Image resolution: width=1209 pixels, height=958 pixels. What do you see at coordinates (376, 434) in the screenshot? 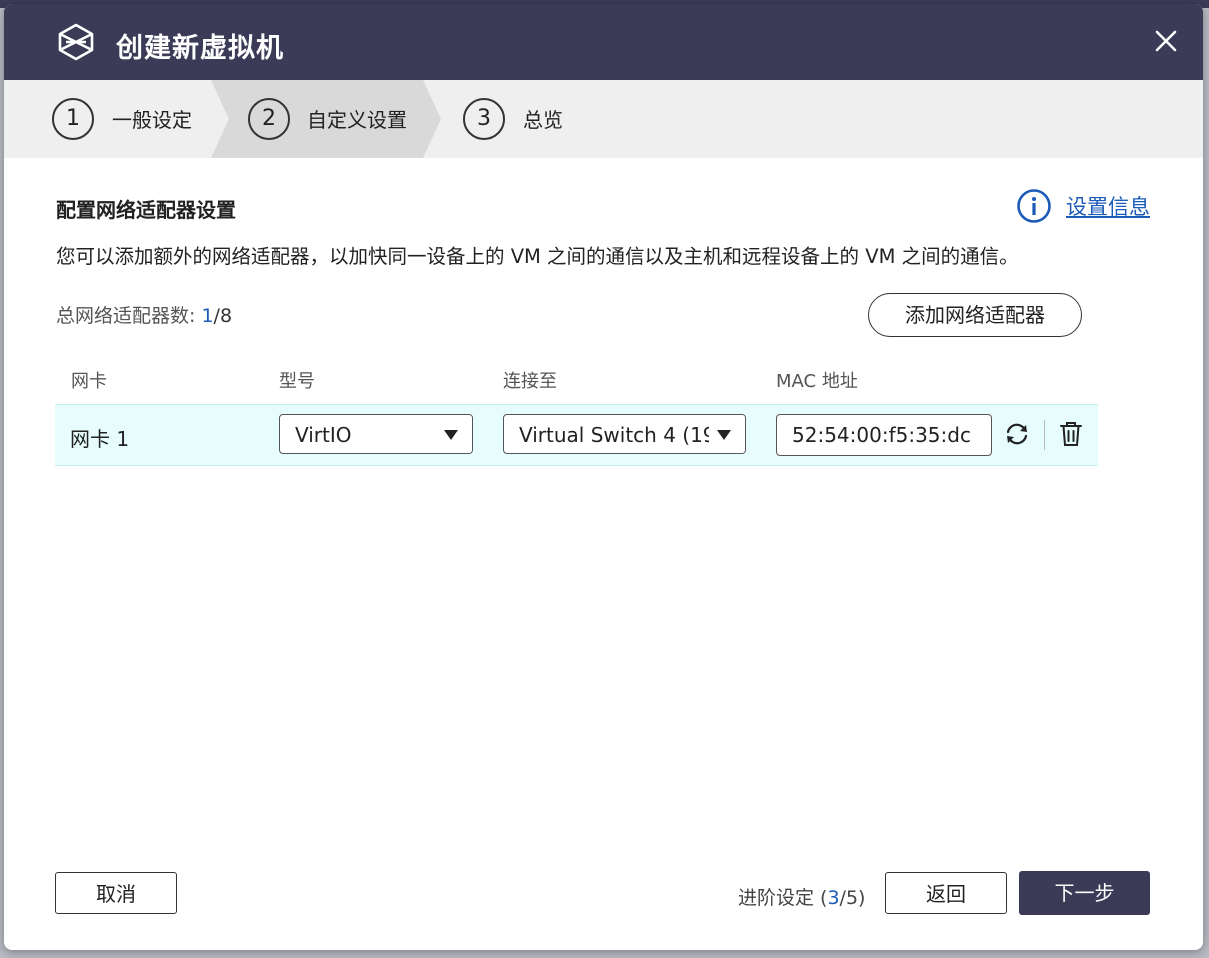
I see `model-select: VirtIO` at bounding box center [376, 434].